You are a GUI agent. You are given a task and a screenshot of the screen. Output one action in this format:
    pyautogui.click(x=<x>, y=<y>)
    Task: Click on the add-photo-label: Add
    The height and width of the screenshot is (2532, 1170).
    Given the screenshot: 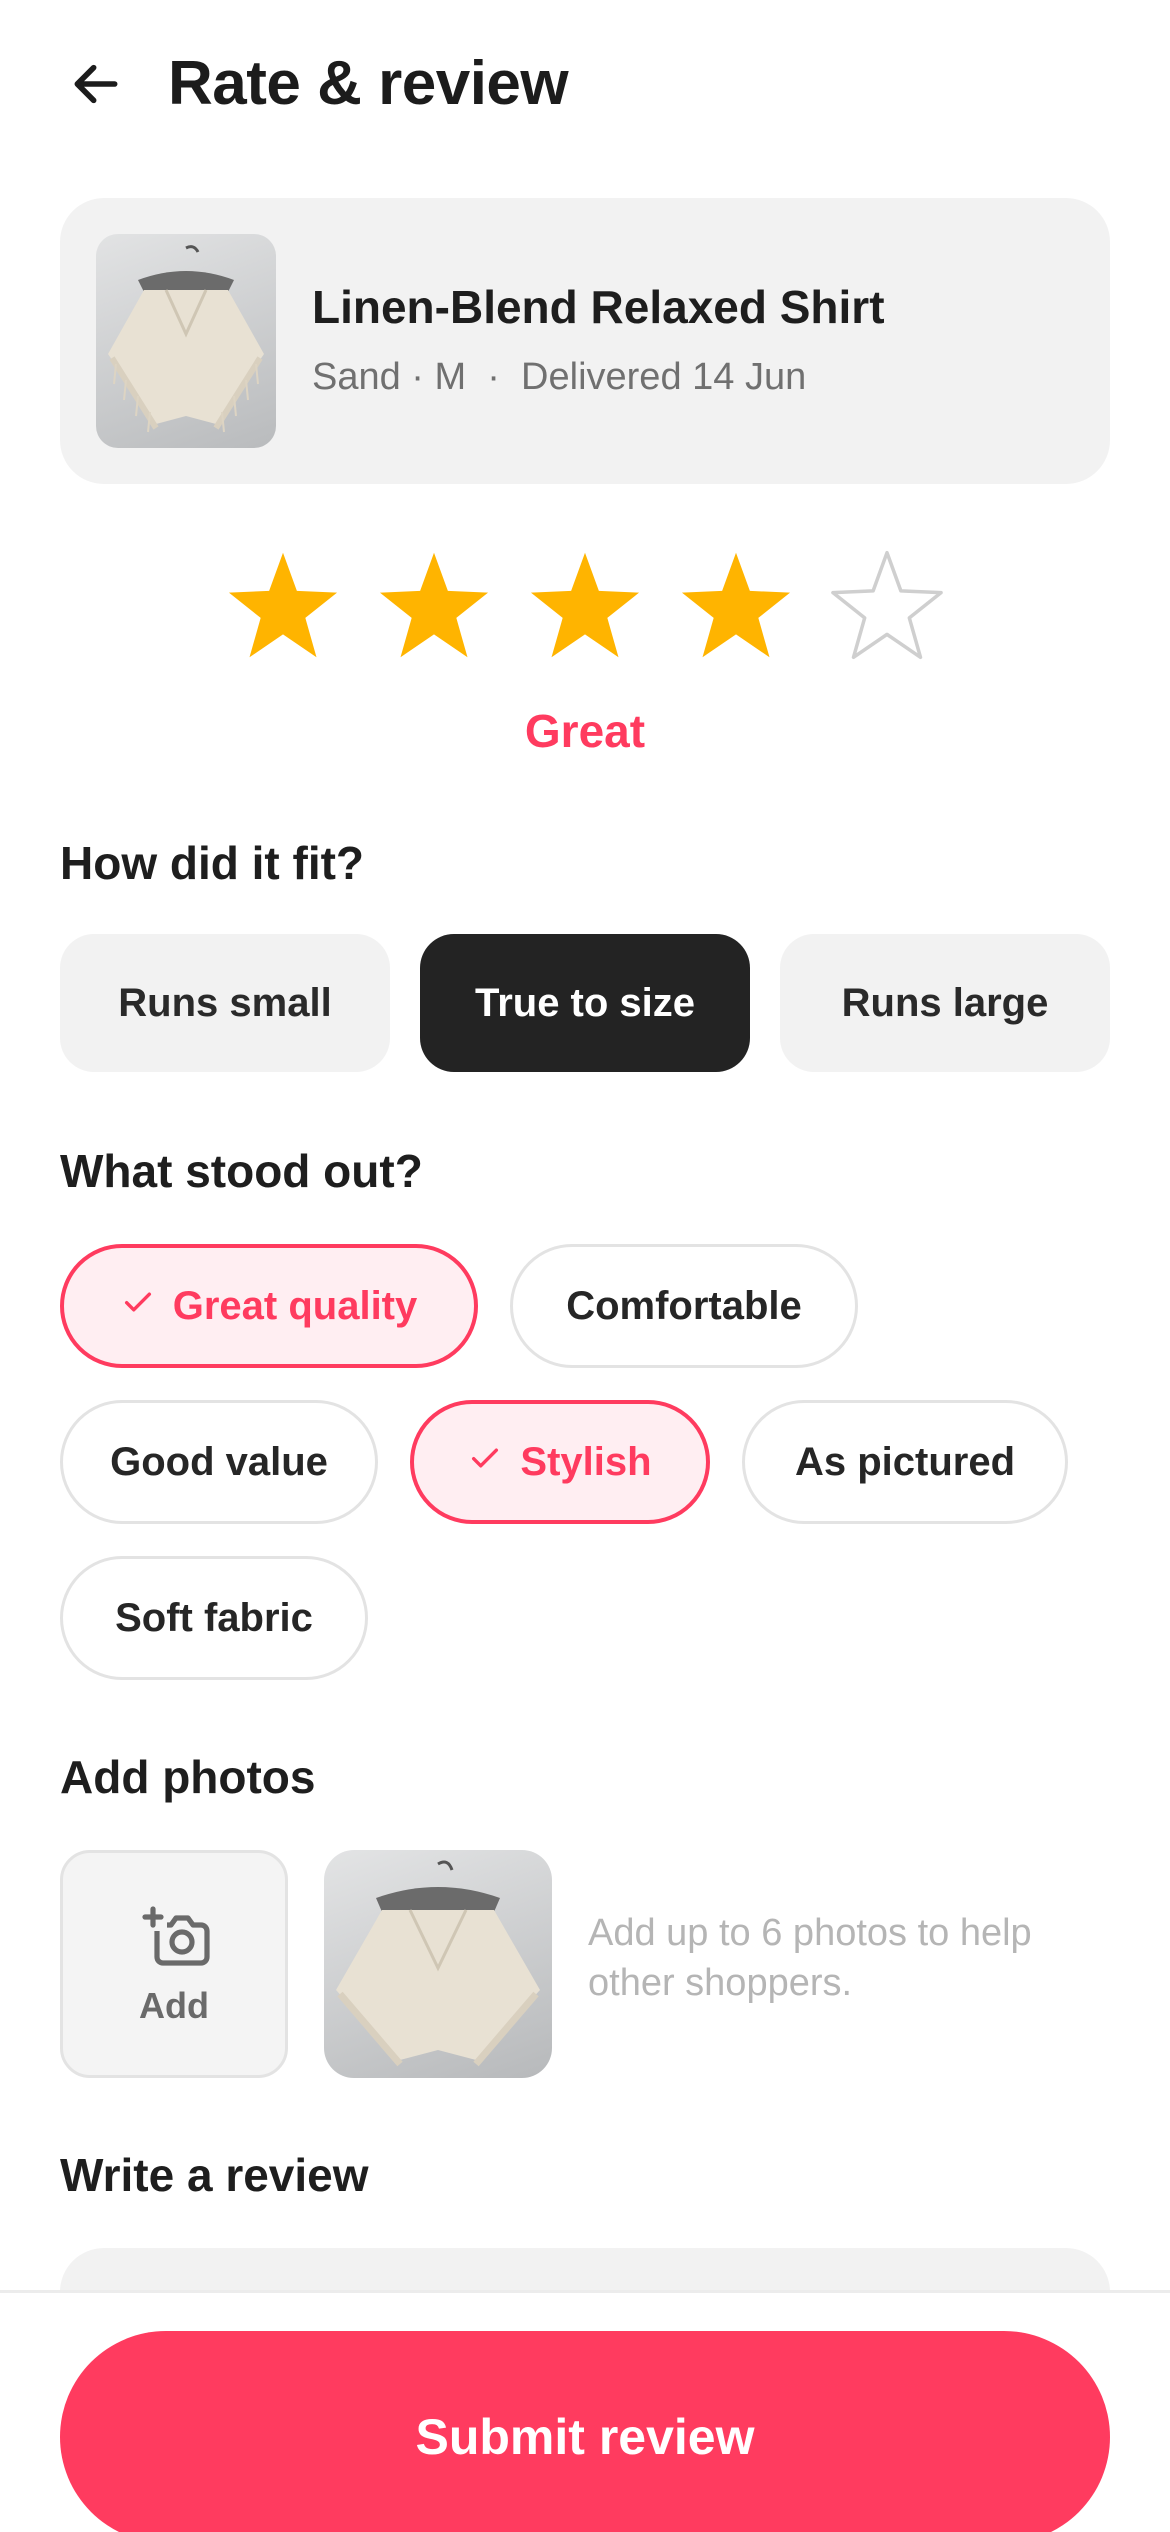 What is the action you would take?
    pyautogui.click(x=174, y=2005)
    